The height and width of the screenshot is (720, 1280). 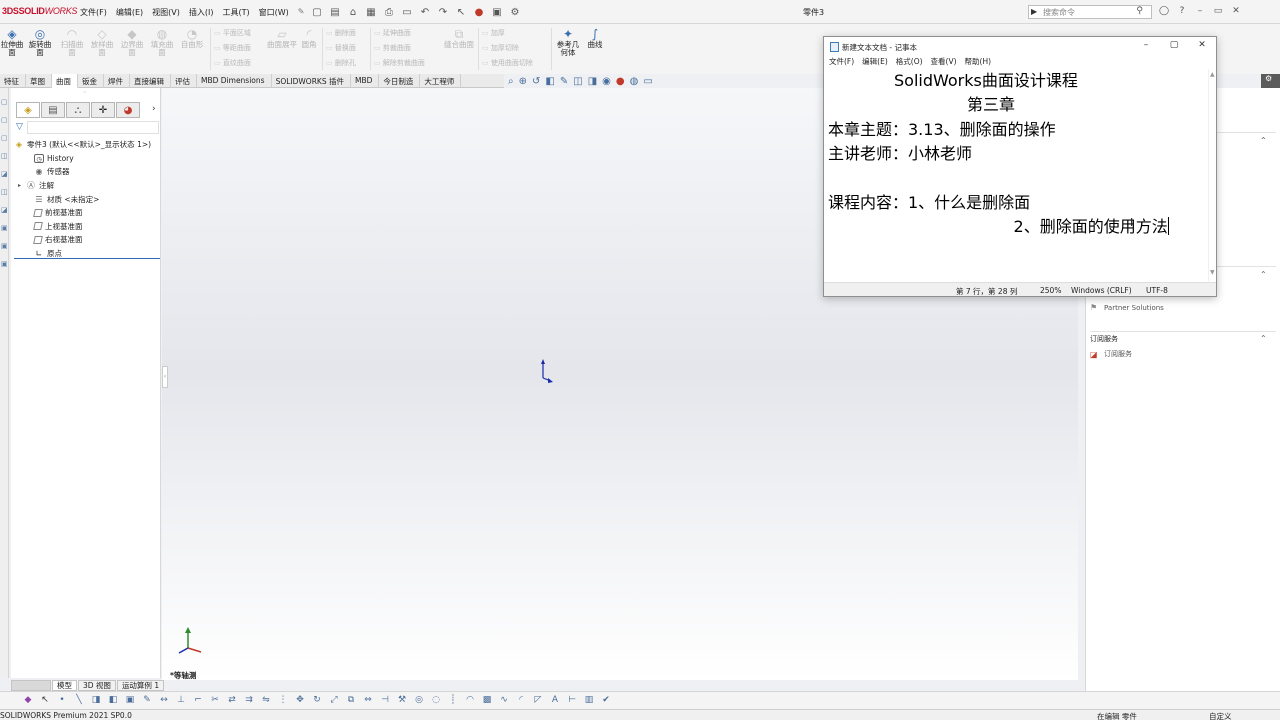 What do you see at coordinates (97, 685) in the screenshot?
I see `tab-3d-views: 3D 视图` at bounding box center [97, 685].